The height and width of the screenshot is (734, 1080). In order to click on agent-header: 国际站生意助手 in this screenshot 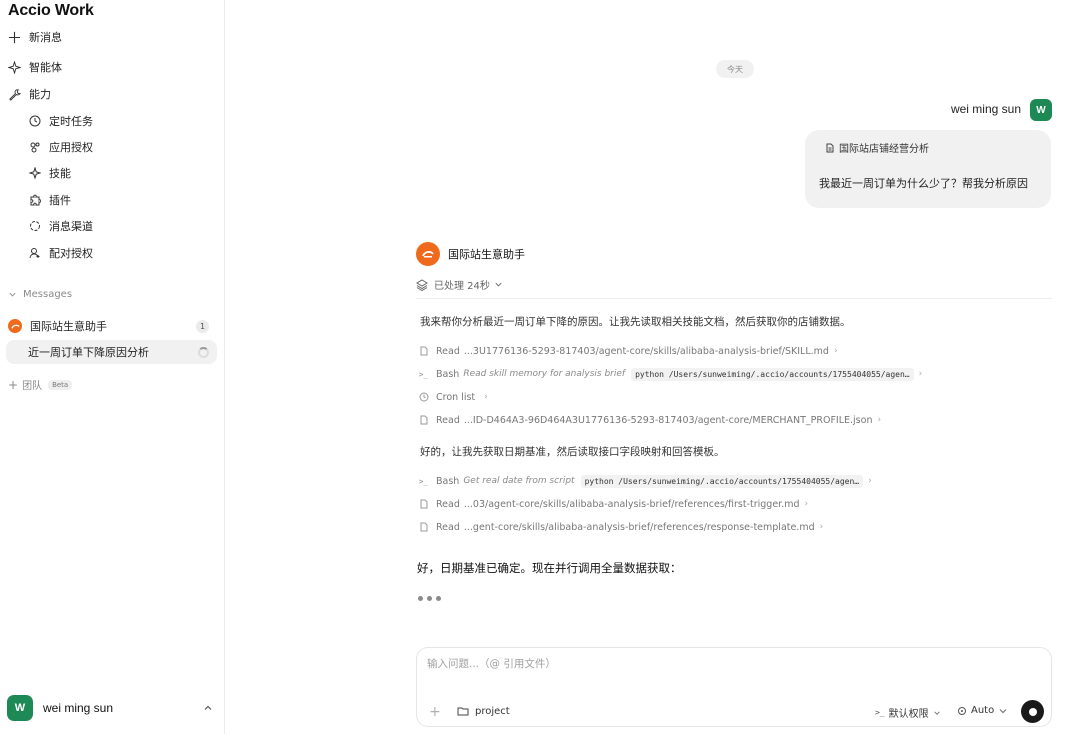, I will do `click(470, 254)`.